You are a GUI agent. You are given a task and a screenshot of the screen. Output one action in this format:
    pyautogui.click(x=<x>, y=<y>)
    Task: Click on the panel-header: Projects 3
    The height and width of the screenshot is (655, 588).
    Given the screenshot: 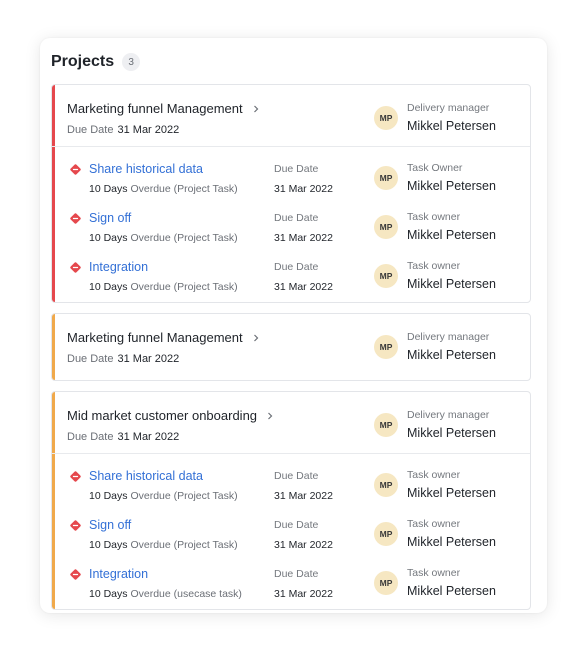 What is the action you would take?
    pyautogui.click(x=291, y=61)
    